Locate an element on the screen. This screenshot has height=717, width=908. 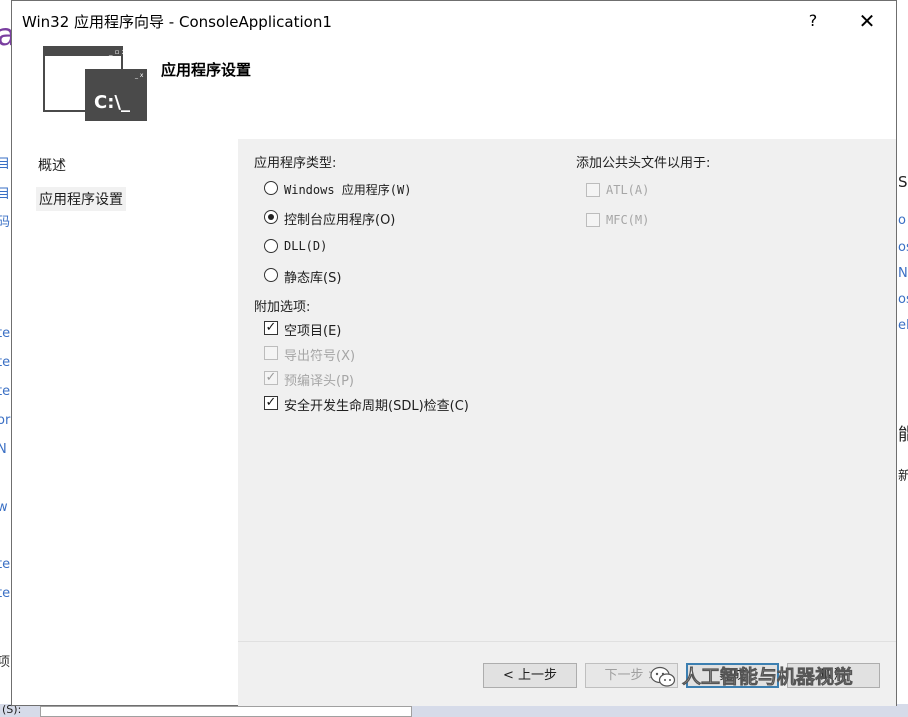
console-prompt-text: C:\_ is located at coordinates (112, 102).